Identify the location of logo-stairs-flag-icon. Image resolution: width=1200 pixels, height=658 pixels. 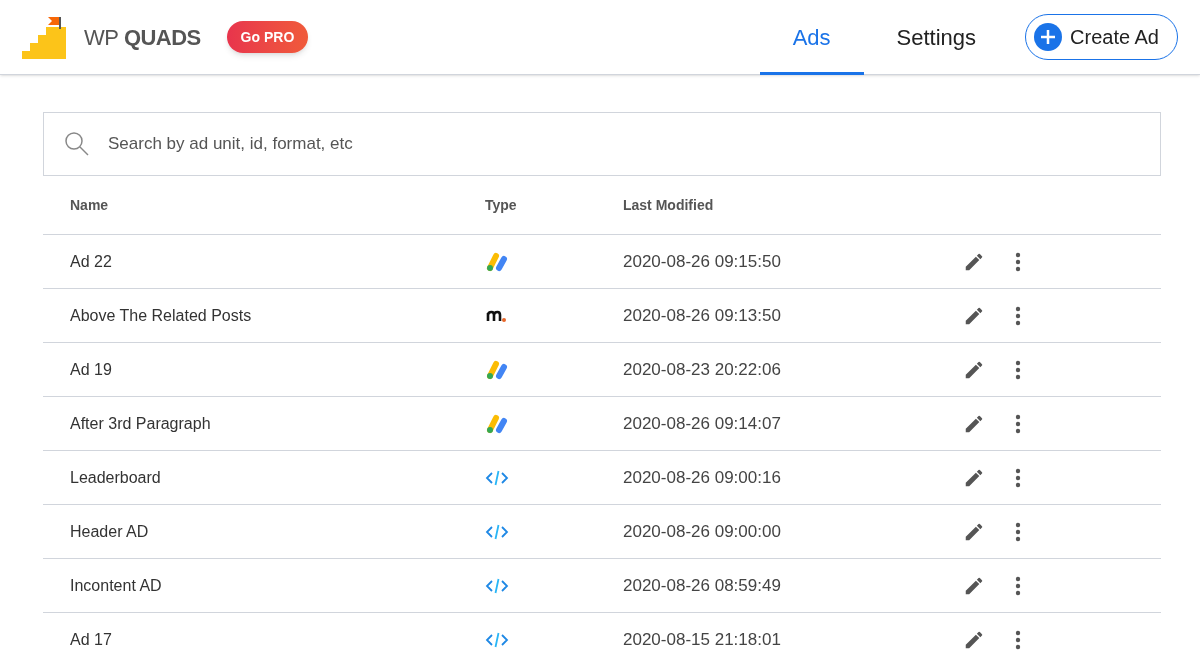
(44, 37).